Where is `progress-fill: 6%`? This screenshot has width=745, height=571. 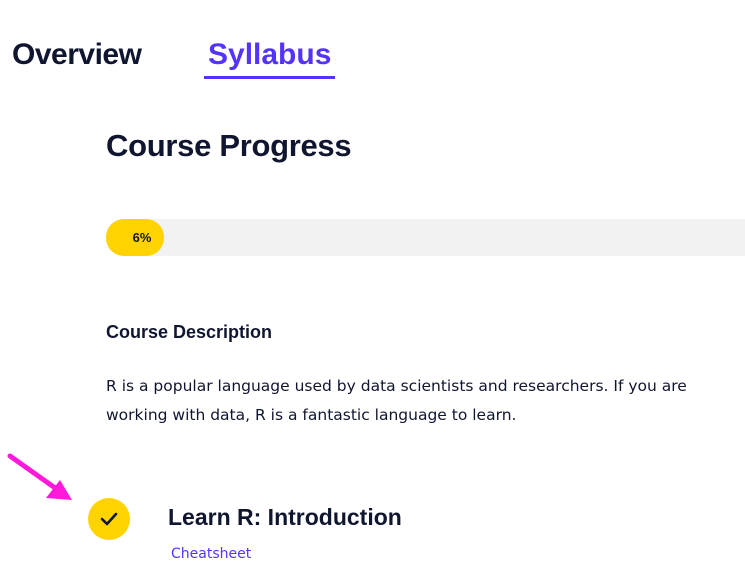
progress-fill: 6% is located at coordinates (135, 237).